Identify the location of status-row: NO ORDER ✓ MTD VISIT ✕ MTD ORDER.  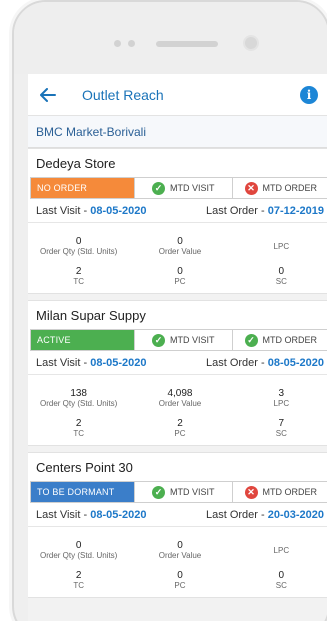
(178, 188).